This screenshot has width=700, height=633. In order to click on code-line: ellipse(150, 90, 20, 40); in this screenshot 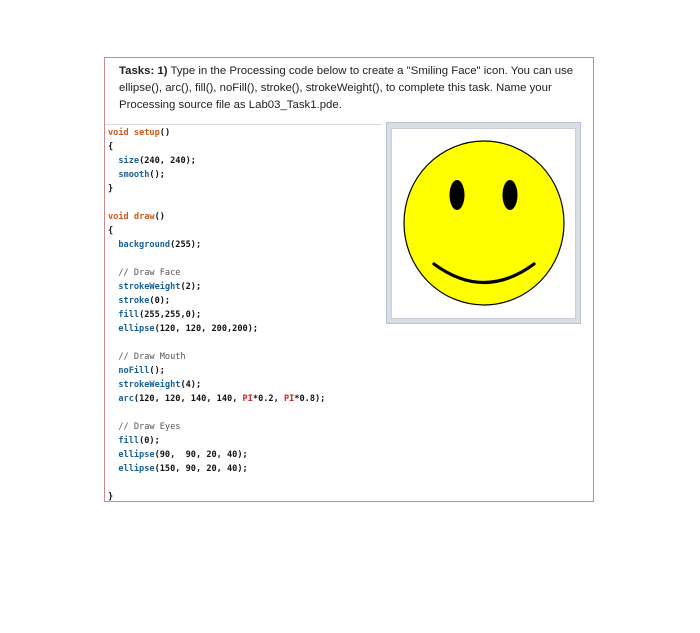, I will do `click(253, 469)`.